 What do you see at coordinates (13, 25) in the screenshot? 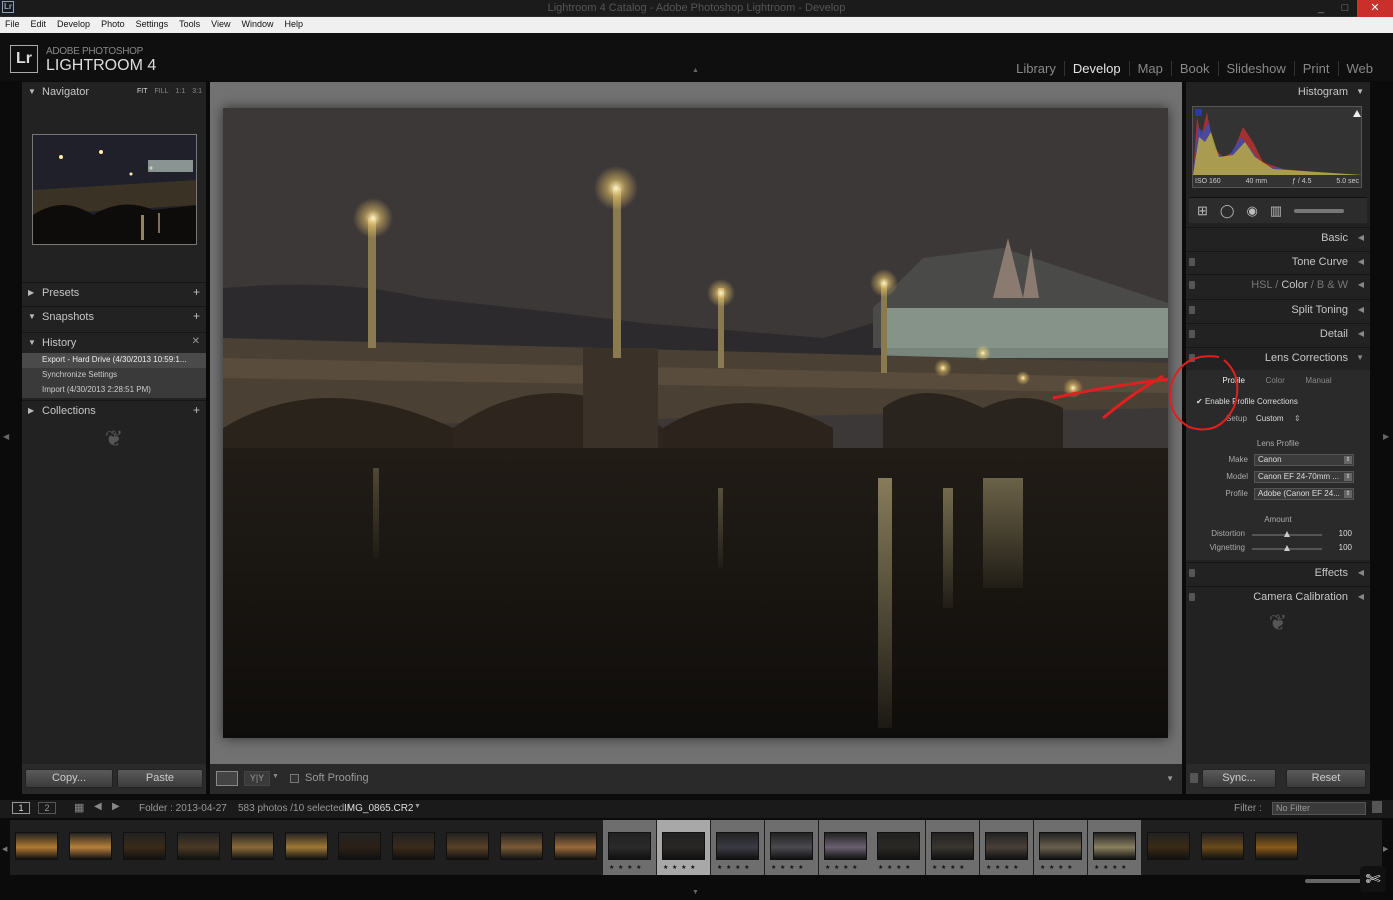
I see `menu-file: File` at bounding box center [13, 25].